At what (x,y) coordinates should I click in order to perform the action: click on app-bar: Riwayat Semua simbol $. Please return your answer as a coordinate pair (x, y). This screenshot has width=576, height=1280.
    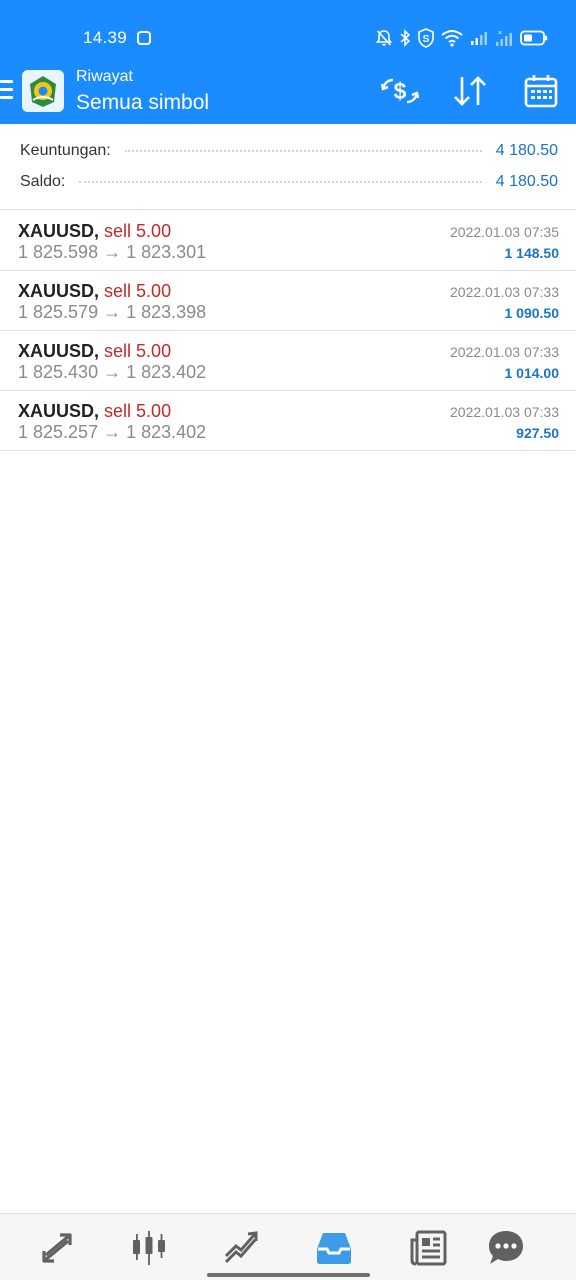
    Looking at the image, I should click on (288, 93).